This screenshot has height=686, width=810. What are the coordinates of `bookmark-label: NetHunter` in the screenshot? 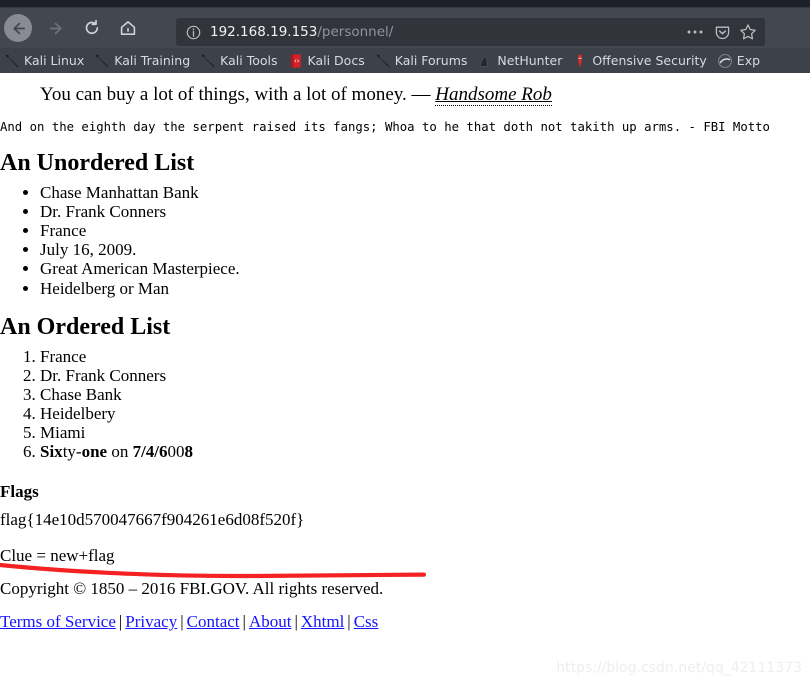 It's located at (530, 60).